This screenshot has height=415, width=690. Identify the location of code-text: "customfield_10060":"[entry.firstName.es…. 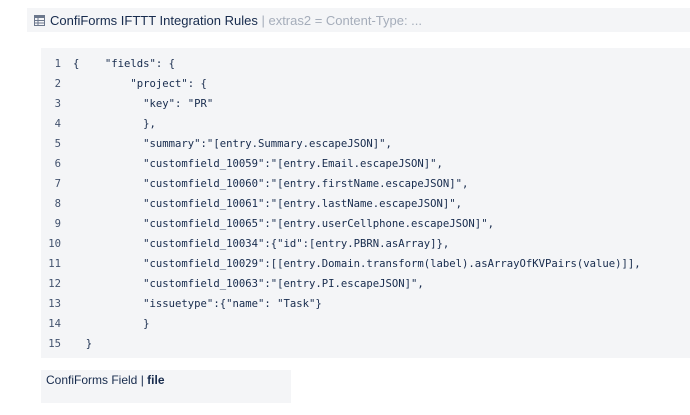
(271, 184).